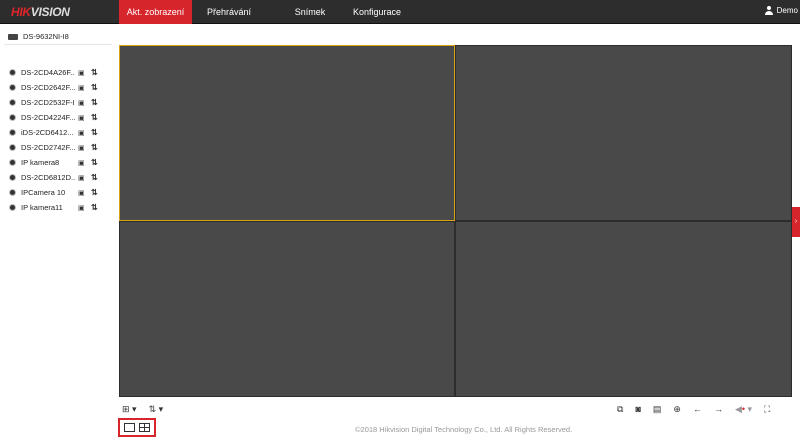 The image size is (800, 438). Describe the element at coordinates (310, 12) in the screenshot. I see `tab-picture: Snímek` at that location.